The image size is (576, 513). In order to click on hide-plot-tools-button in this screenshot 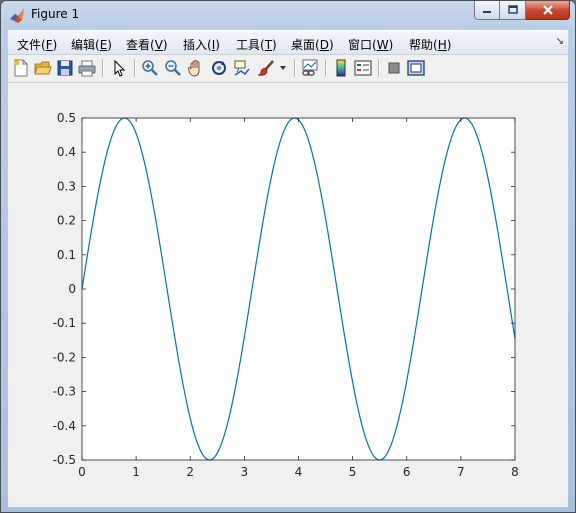, I will do `click(394, 68)`.